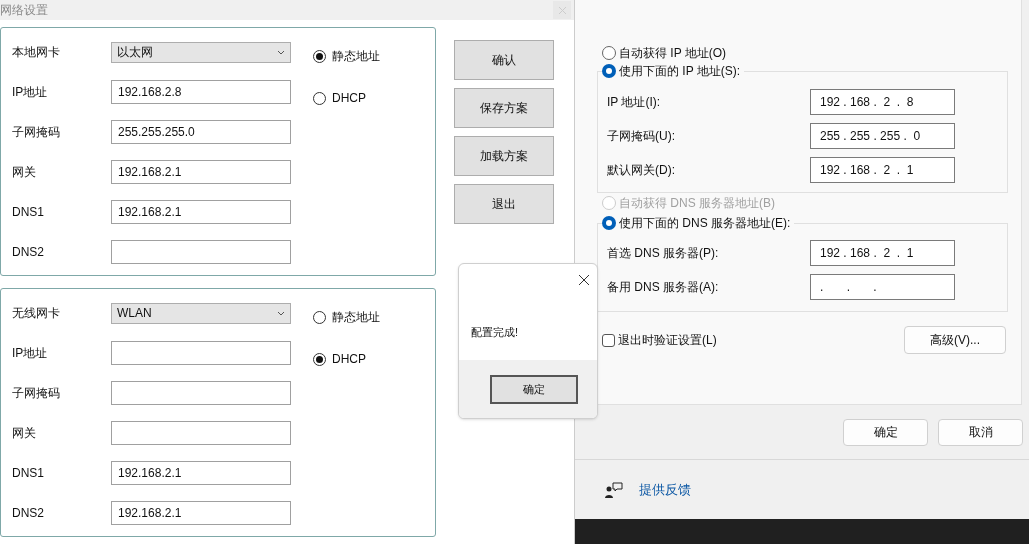 This screenshot has width=1029, height=544. Describe the element at coordinates (36, 313) in the screenshot. I see `field-label: 无线网卡` at that location.